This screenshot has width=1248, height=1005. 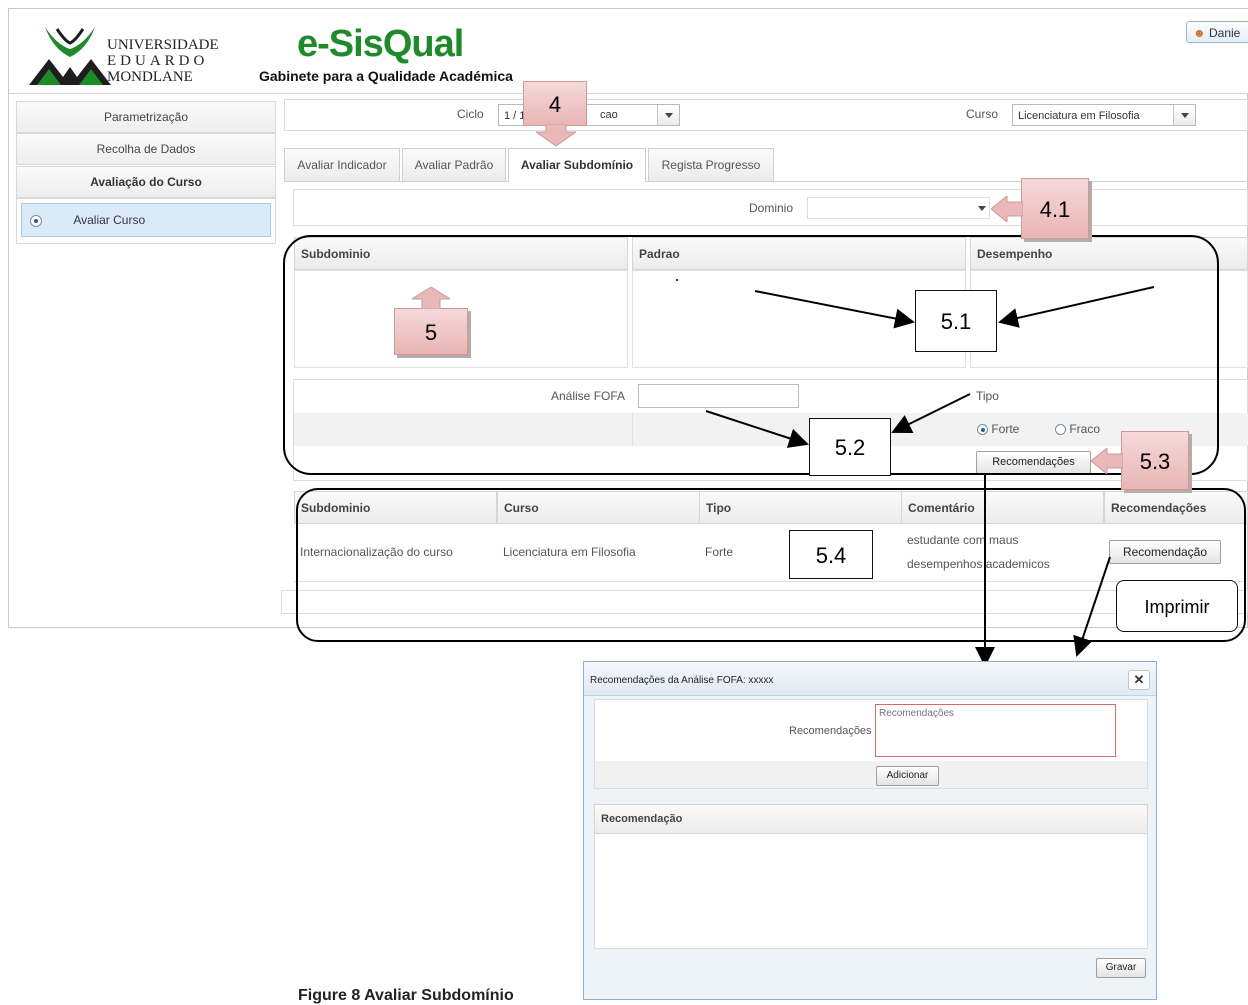 What do you see at coordinates (871, 774) in the screenshot?
I see `dialog-form-stripe` at bounding box center [871, 774].